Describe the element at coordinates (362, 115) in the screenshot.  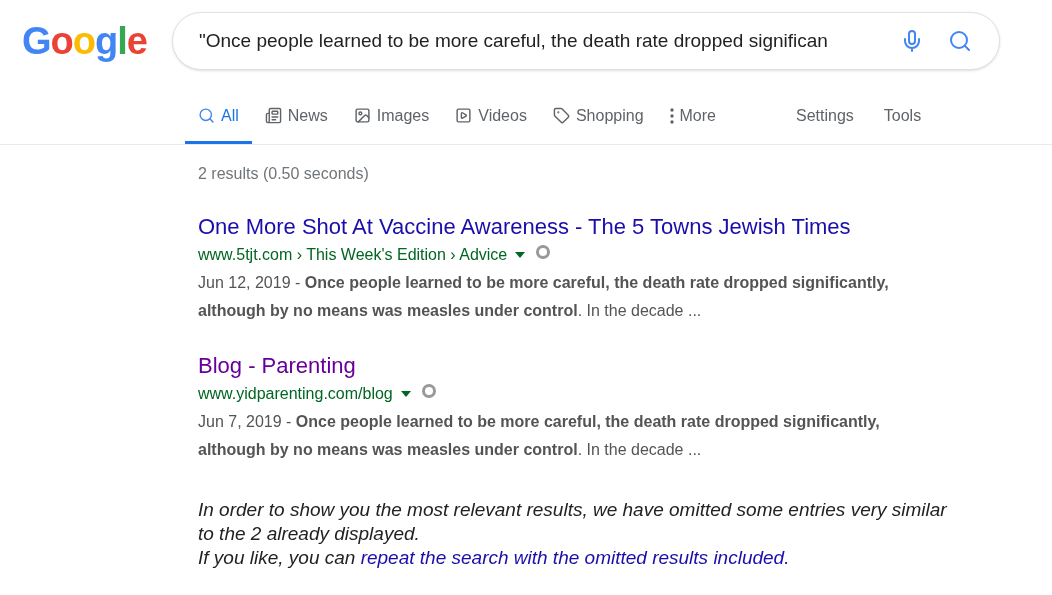
I see `image-icon` at that location.